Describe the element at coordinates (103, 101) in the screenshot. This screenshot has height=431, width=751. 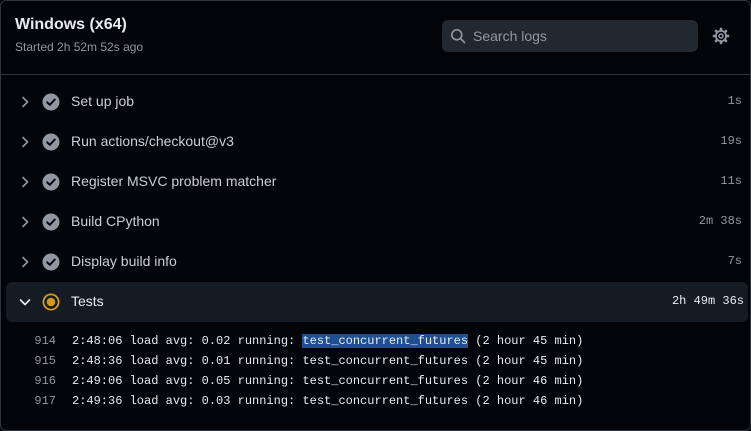
I see `step-name: Set up job` at that location.